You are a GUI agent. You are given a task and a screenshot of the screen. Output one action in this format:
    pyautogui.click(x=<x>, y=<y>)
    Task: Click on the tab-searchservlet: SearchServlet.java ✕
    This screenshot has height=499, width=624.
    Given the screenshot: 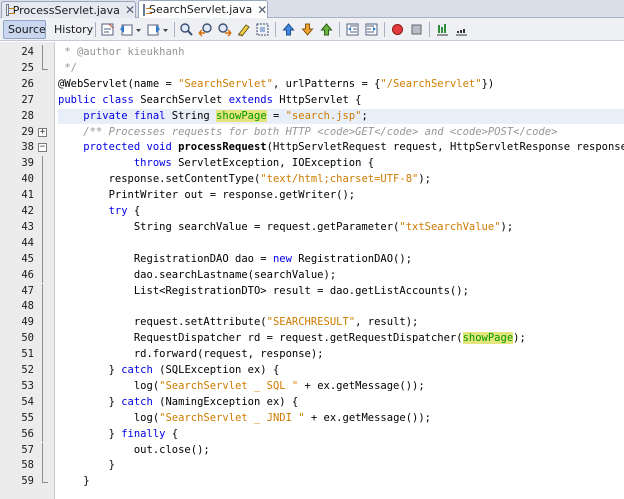 What is the action you would take?
    pyautogui.click(x=203, y=9)
    